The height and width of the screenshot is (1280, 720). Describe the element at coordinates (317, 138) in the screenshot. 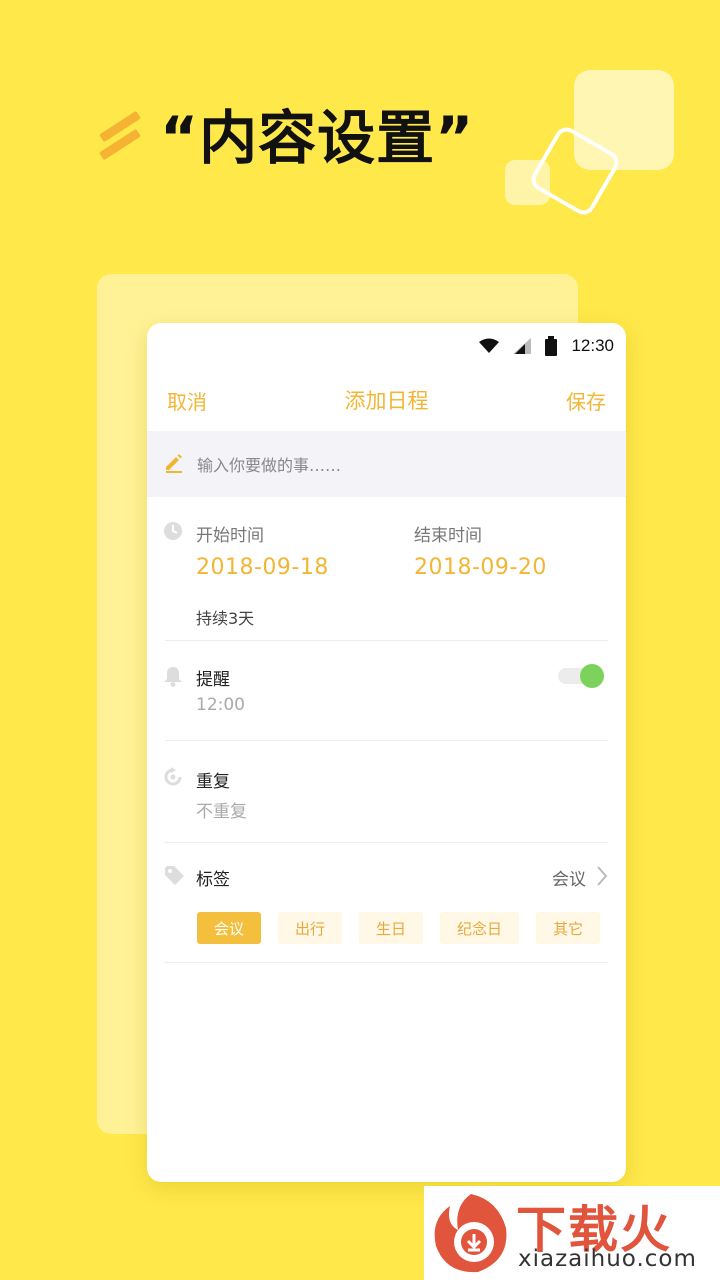

I see `page-headline: “内容设置”` at that location.